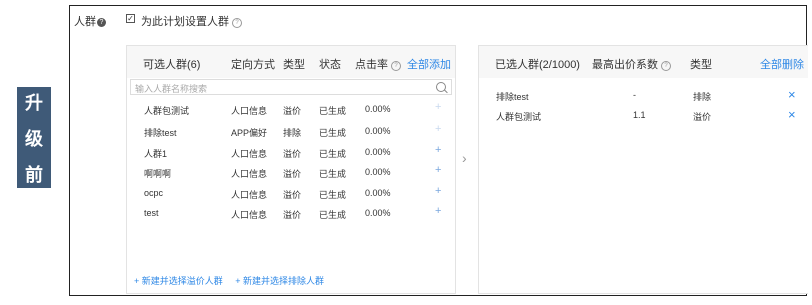 The height and width of the screenshot is (305, 812). What do you see at coordinates (178, 281) in the screenshot?
I see `new-premium-crowd-link: + 新建并选择溢价人群` at bounding box center [178, 281].